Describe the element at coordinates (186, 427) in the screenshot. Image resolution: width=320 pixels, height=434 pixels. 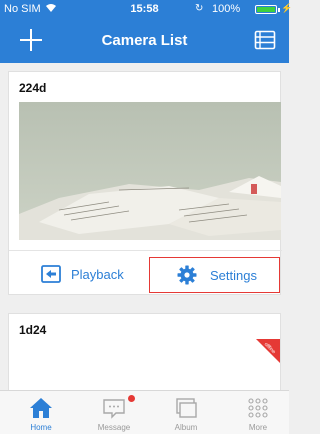
I see `tab-album-label: Album` at that location.